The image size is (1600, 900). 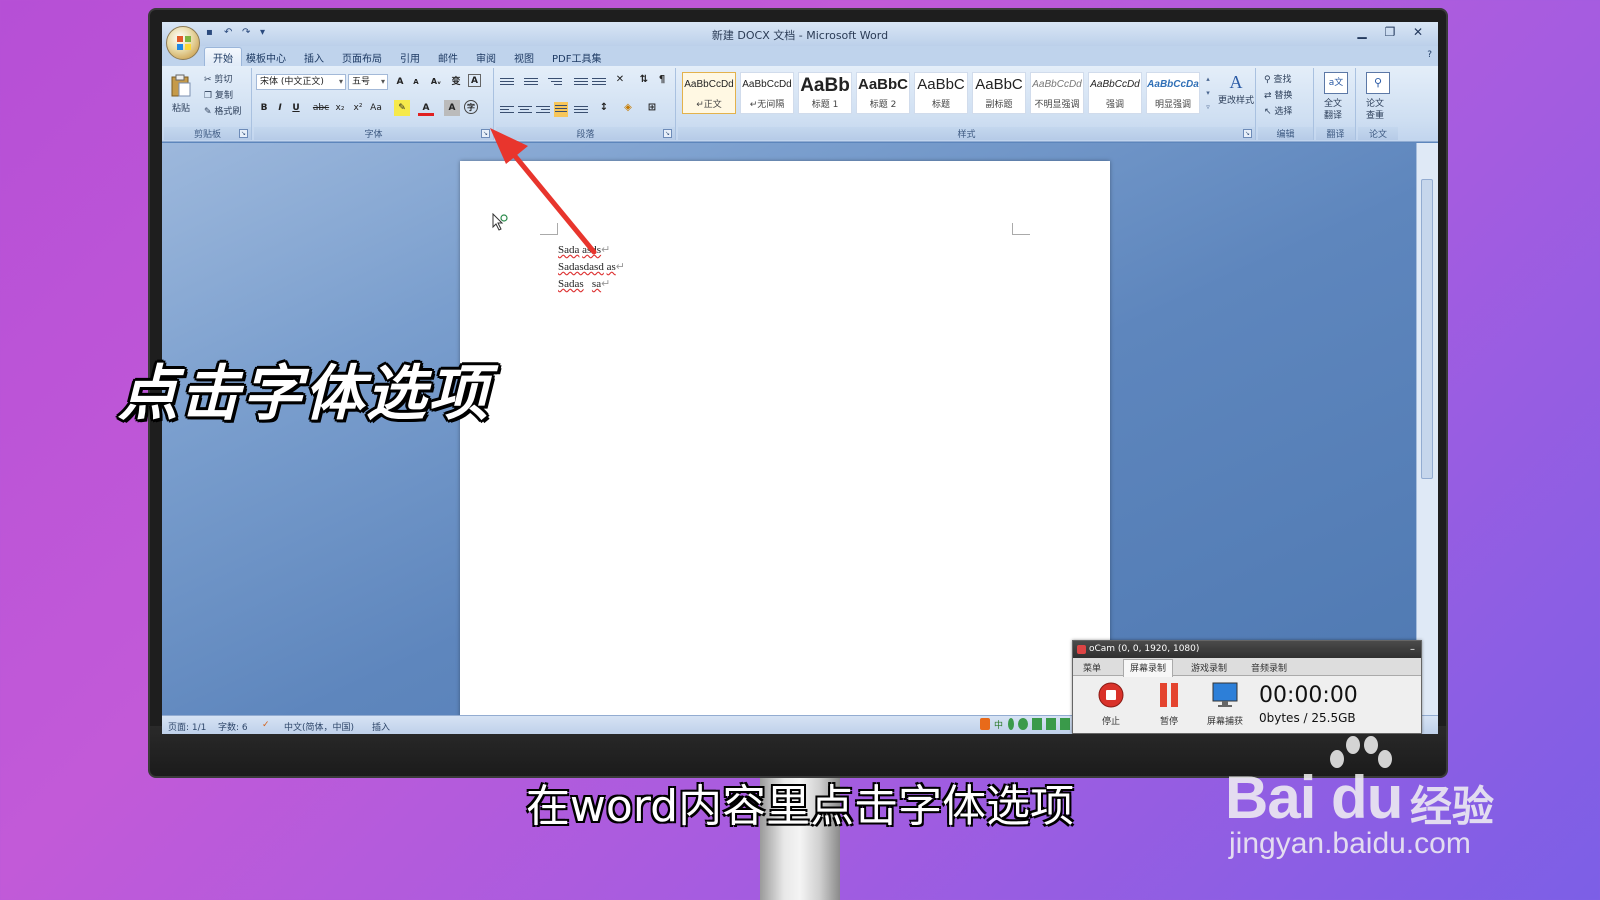 What do you see at coordinates (218, 78) in the screenshot?
I see `cut-button: ✂ 剪切` at bounding box center [218, 78].